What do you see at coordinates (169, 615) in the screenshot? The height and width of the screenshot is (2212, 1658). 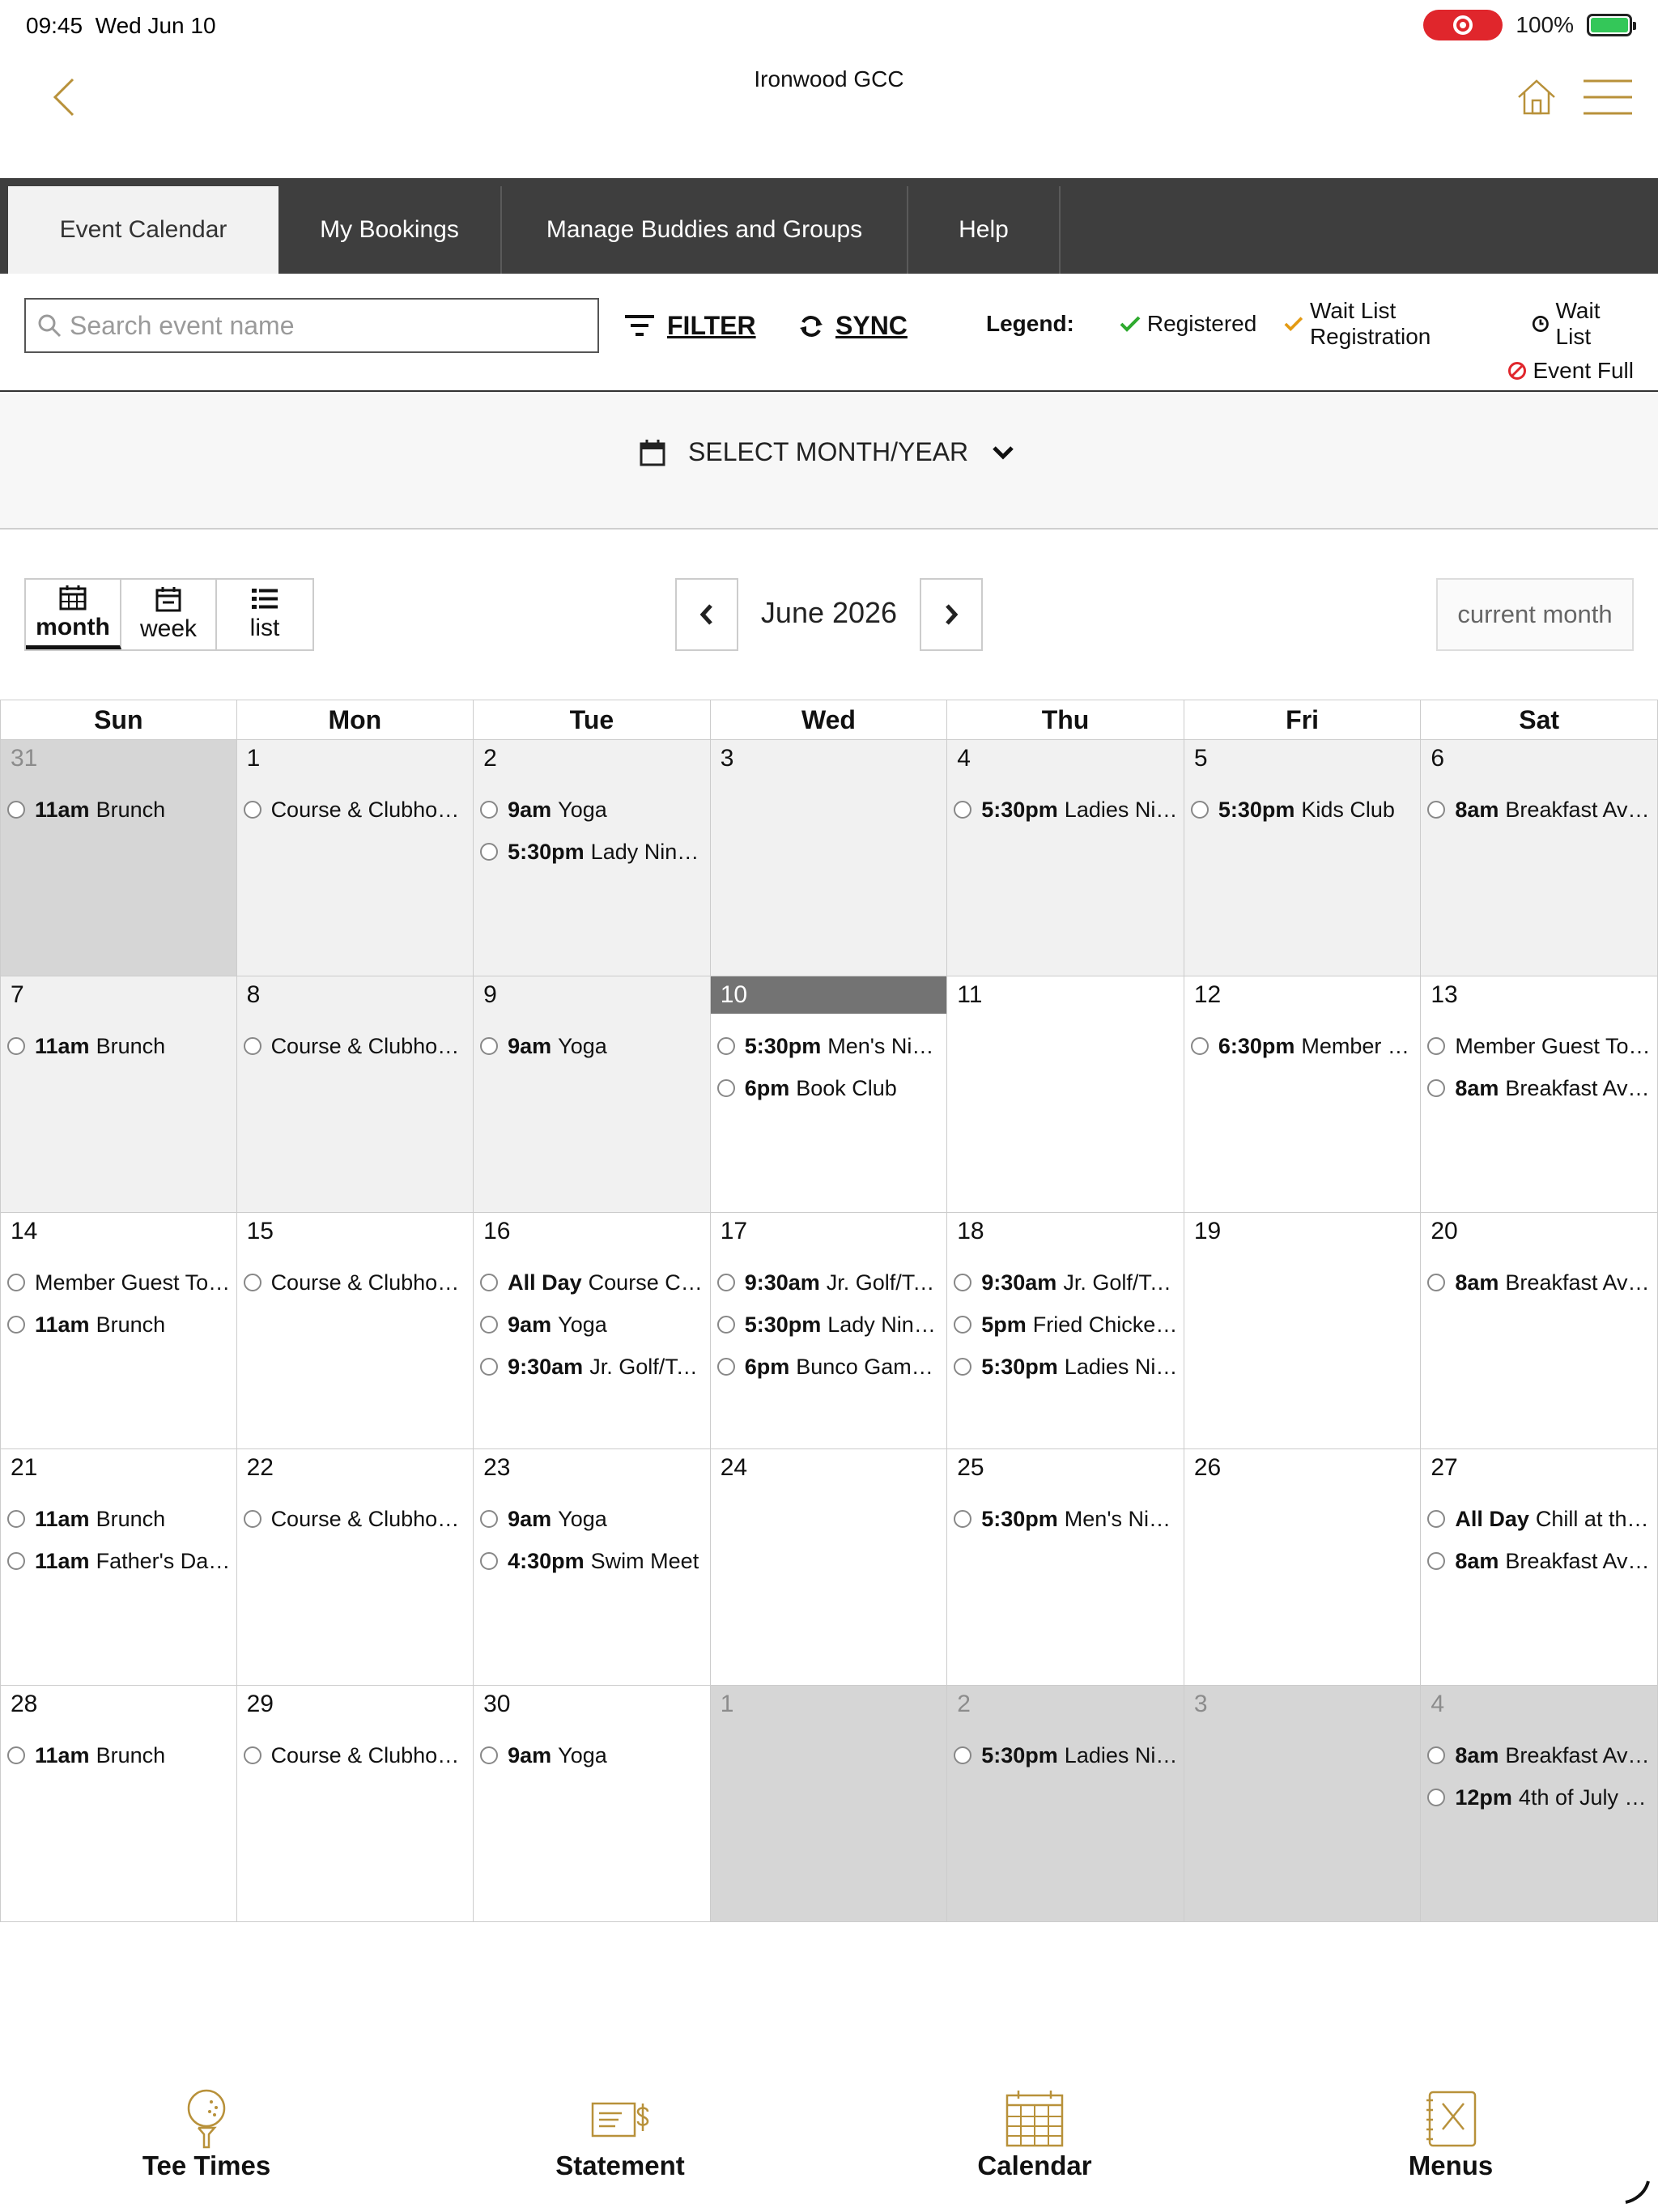 I see `view-week-button: week` at bounding box center [169, 615].